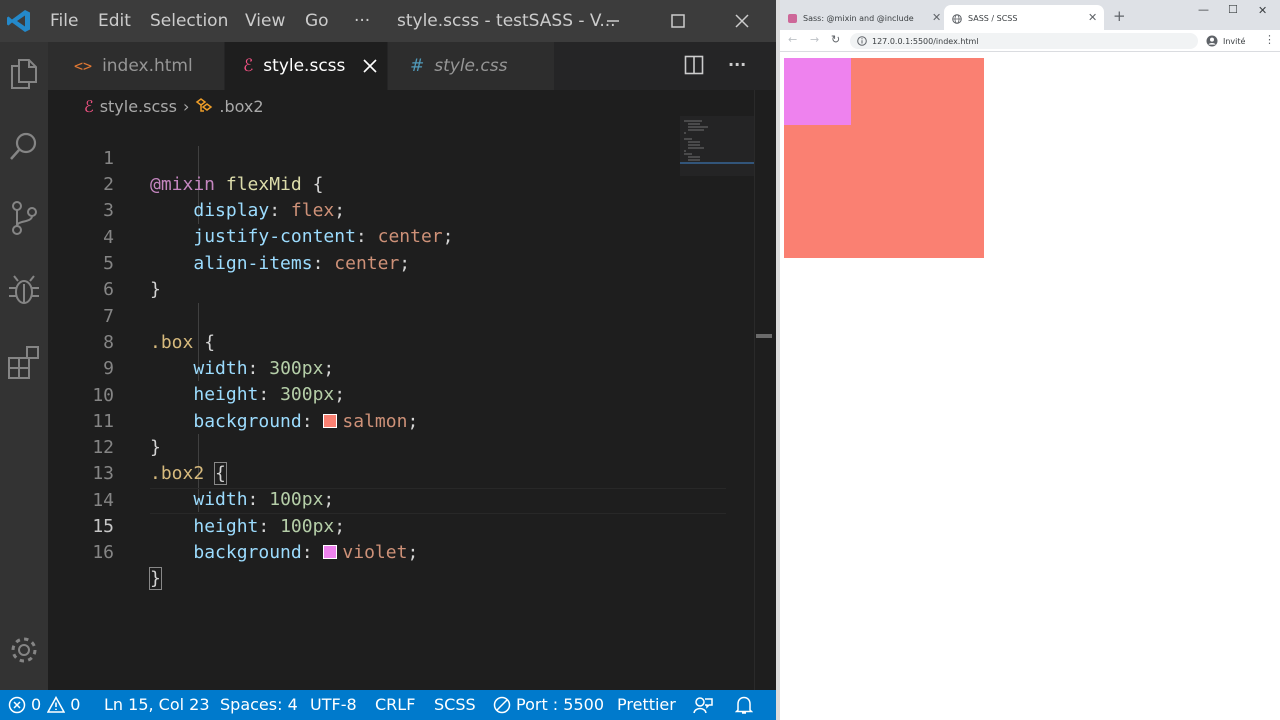  Describe the element at coordinates (157, 705) in the screenshot. I see `cursor-position: Ln 15, Col 23` at that location.